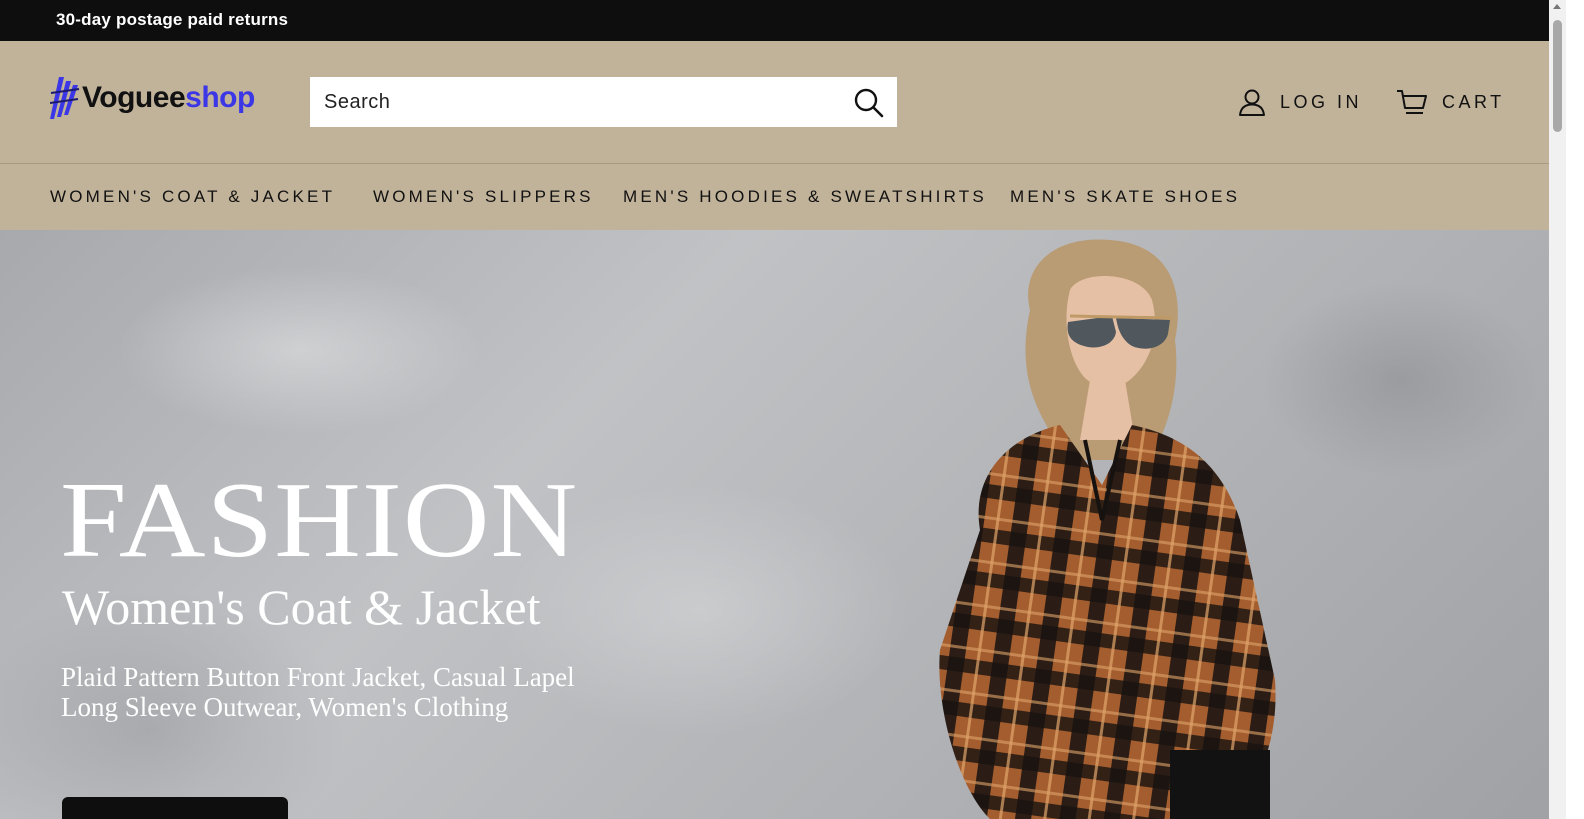 This screenshot has height=819, width=1584. Describe the element at coordinates (319, 519) in the screenshot. I see `hero-title: FASHION` at that location.